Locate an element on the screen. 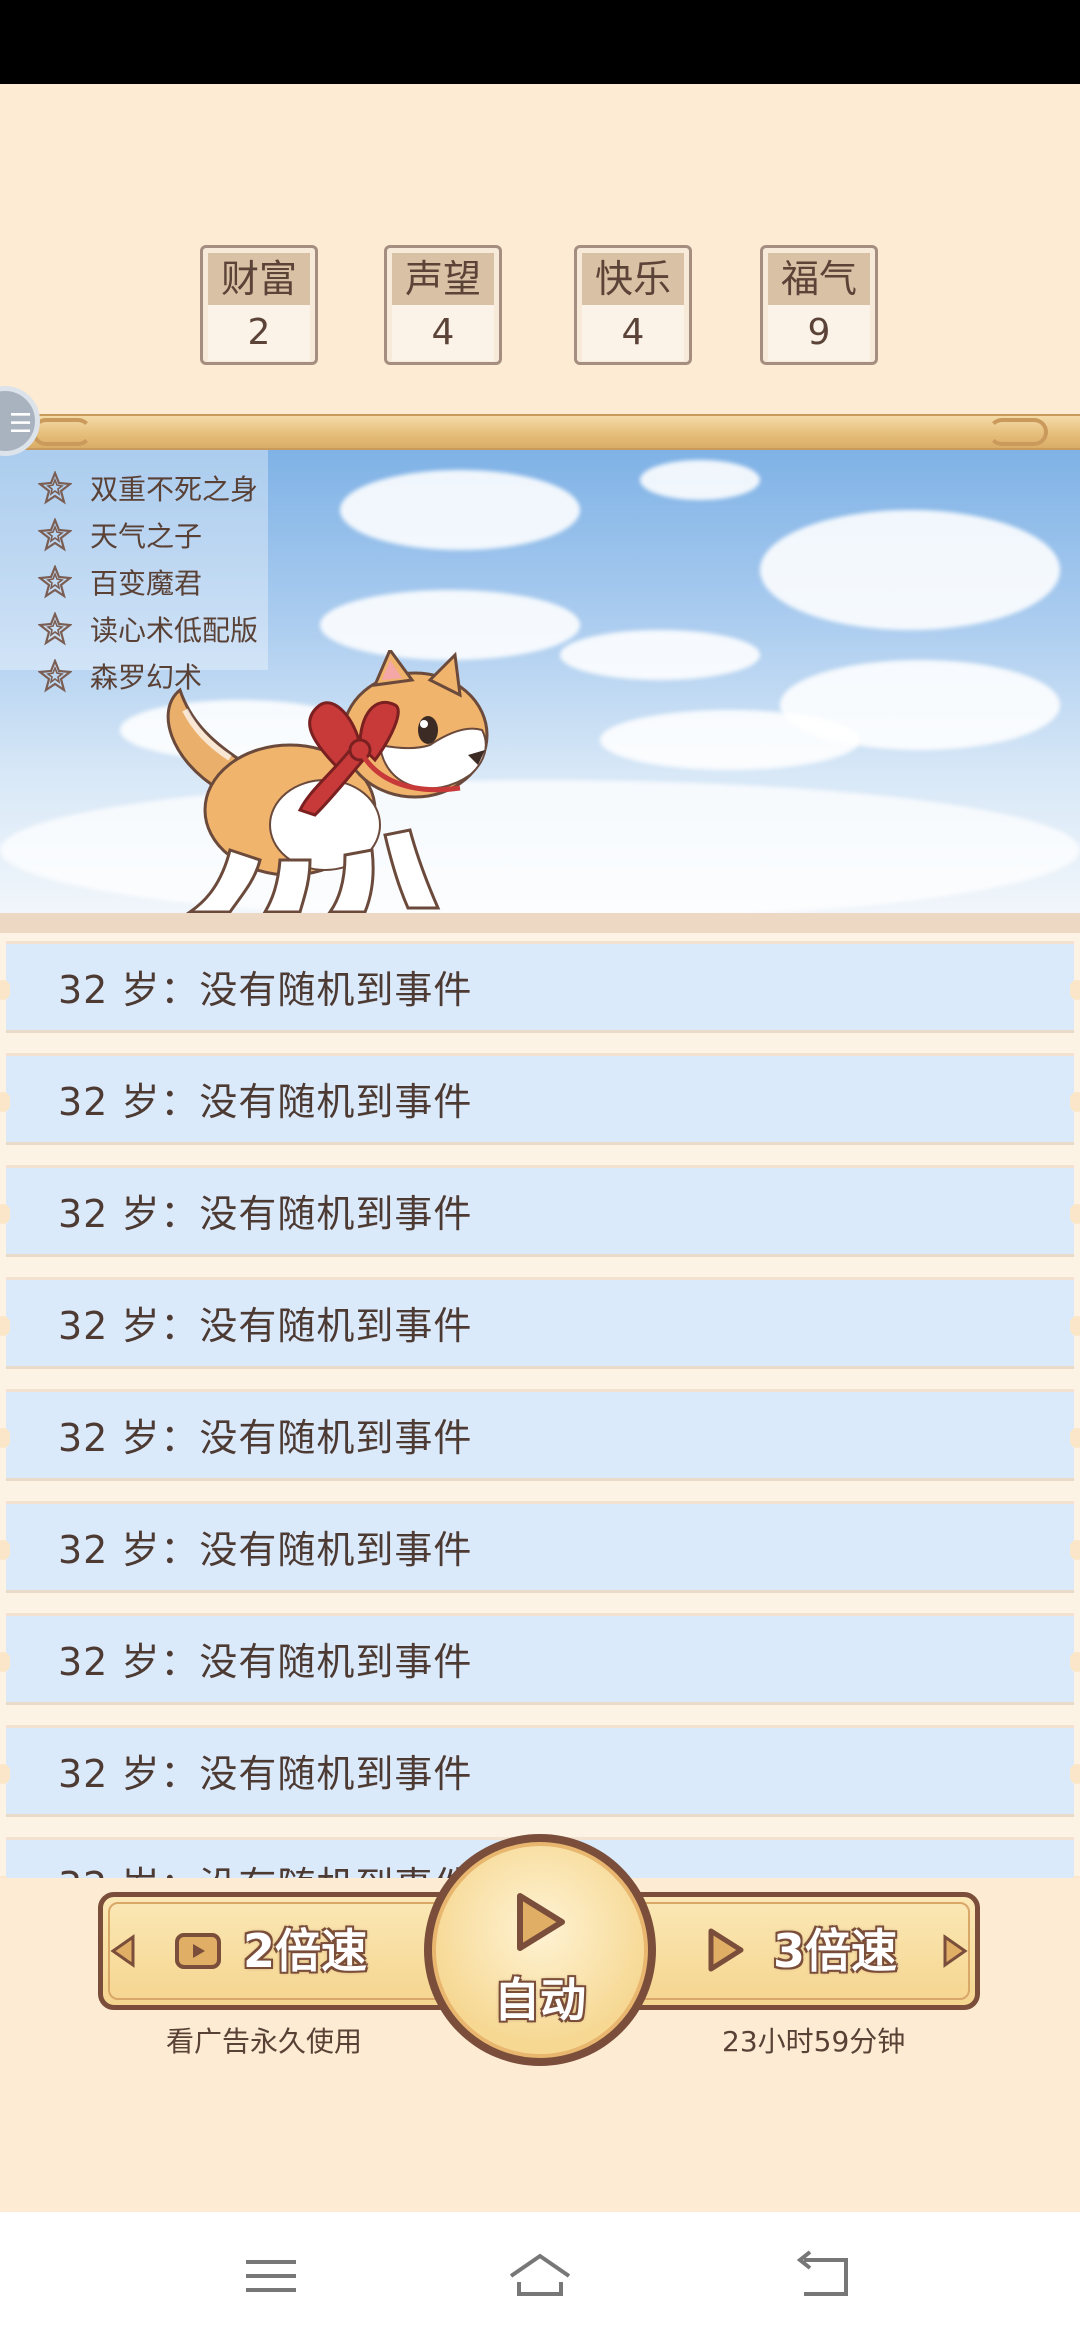 The width and height of the screenshot is (1080, 2340). system-nav-bar is located at coordinates (540, 2276).